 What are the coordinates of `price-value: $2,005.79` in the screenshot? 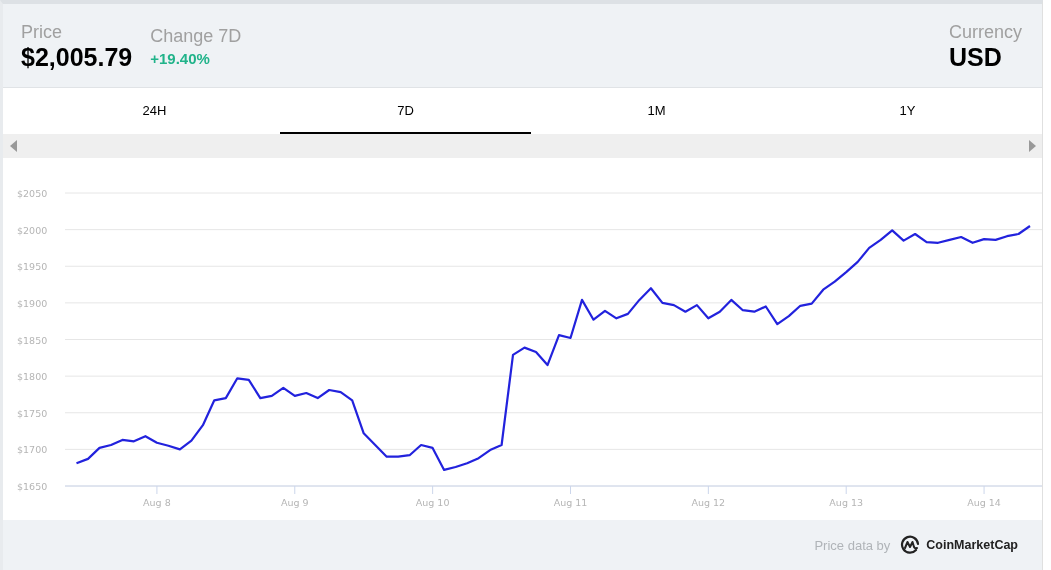 It's located at (77, 57).